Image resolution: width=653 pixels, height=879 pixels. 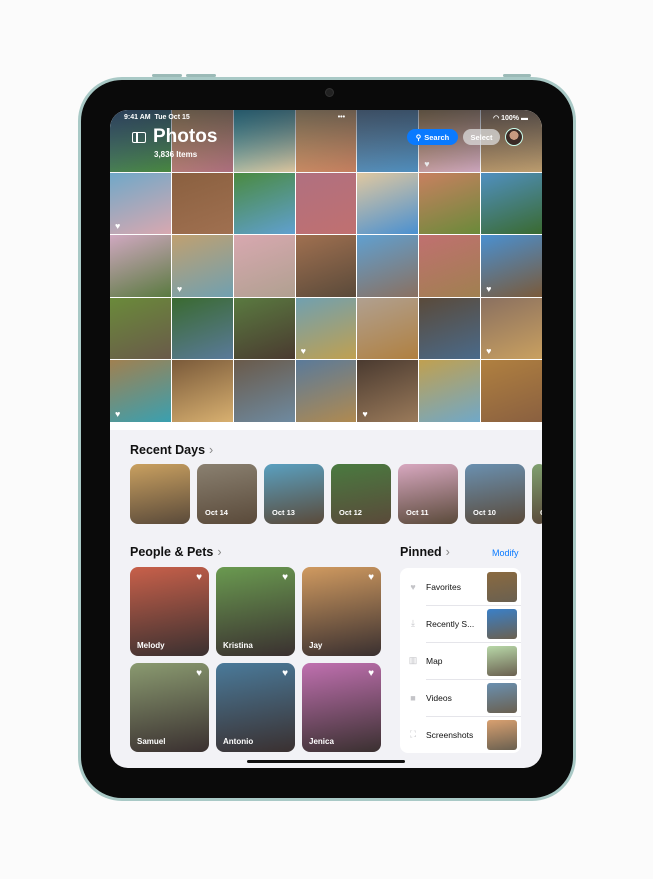 What do you see at coordinates (524, 118) in the screenshot?
I see `battery-icon: ▬` at bounding box center [524, 118].